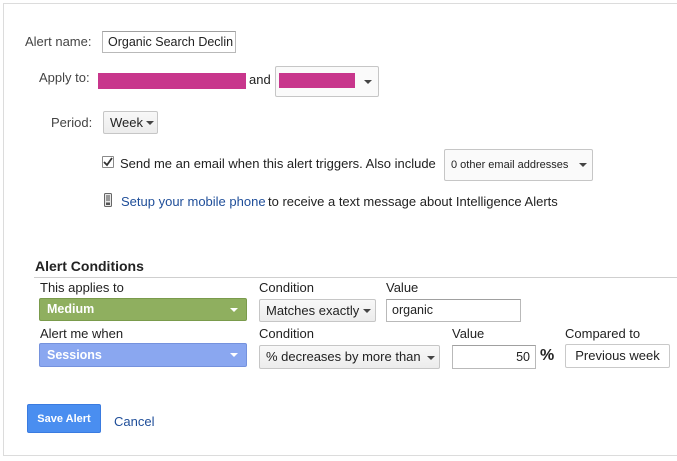 This screenshot has height=461, width=677. Describe the element at coordinates (143, 355) in the screenshot. I see `metric-select: Sessions` at that location.